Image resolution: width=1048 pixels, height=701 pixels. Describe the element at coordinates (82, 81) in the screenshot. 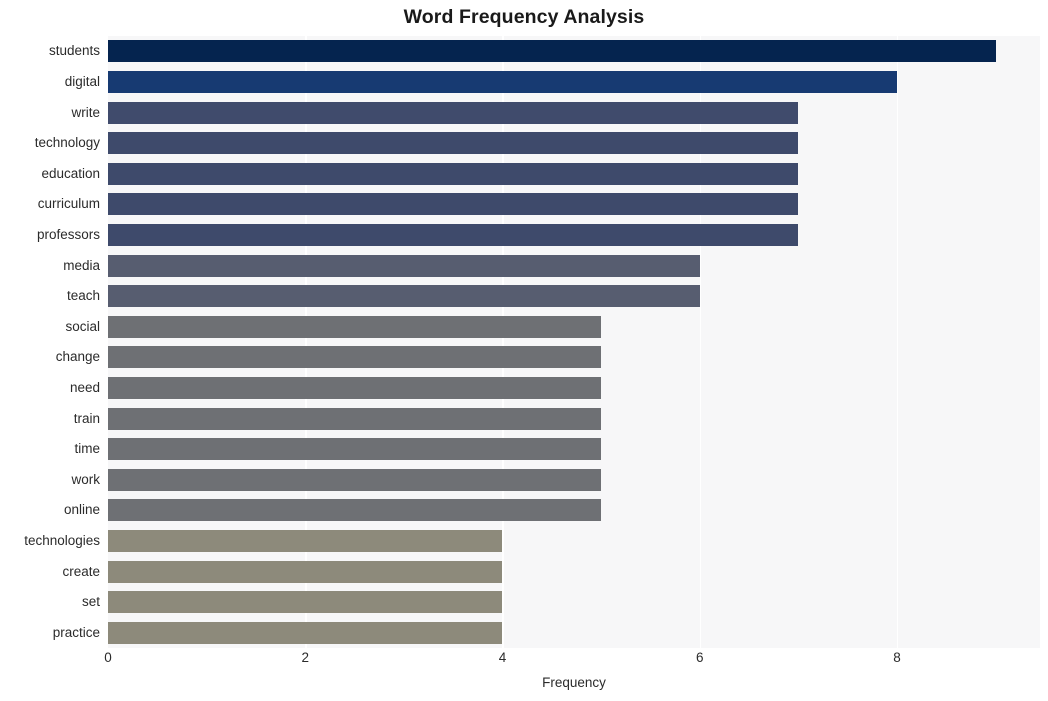

I see `y-axis-tick-label: digital` at that location.